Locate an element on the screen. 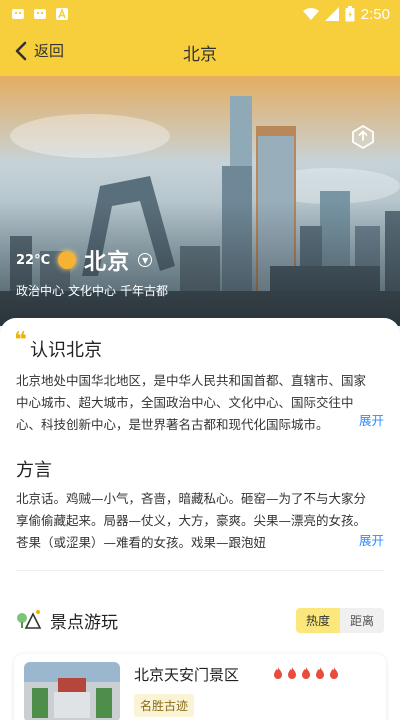 Image resolution: width=400 pixels, height=720 pixels. signal-icon is located at coordinates (331, 14).